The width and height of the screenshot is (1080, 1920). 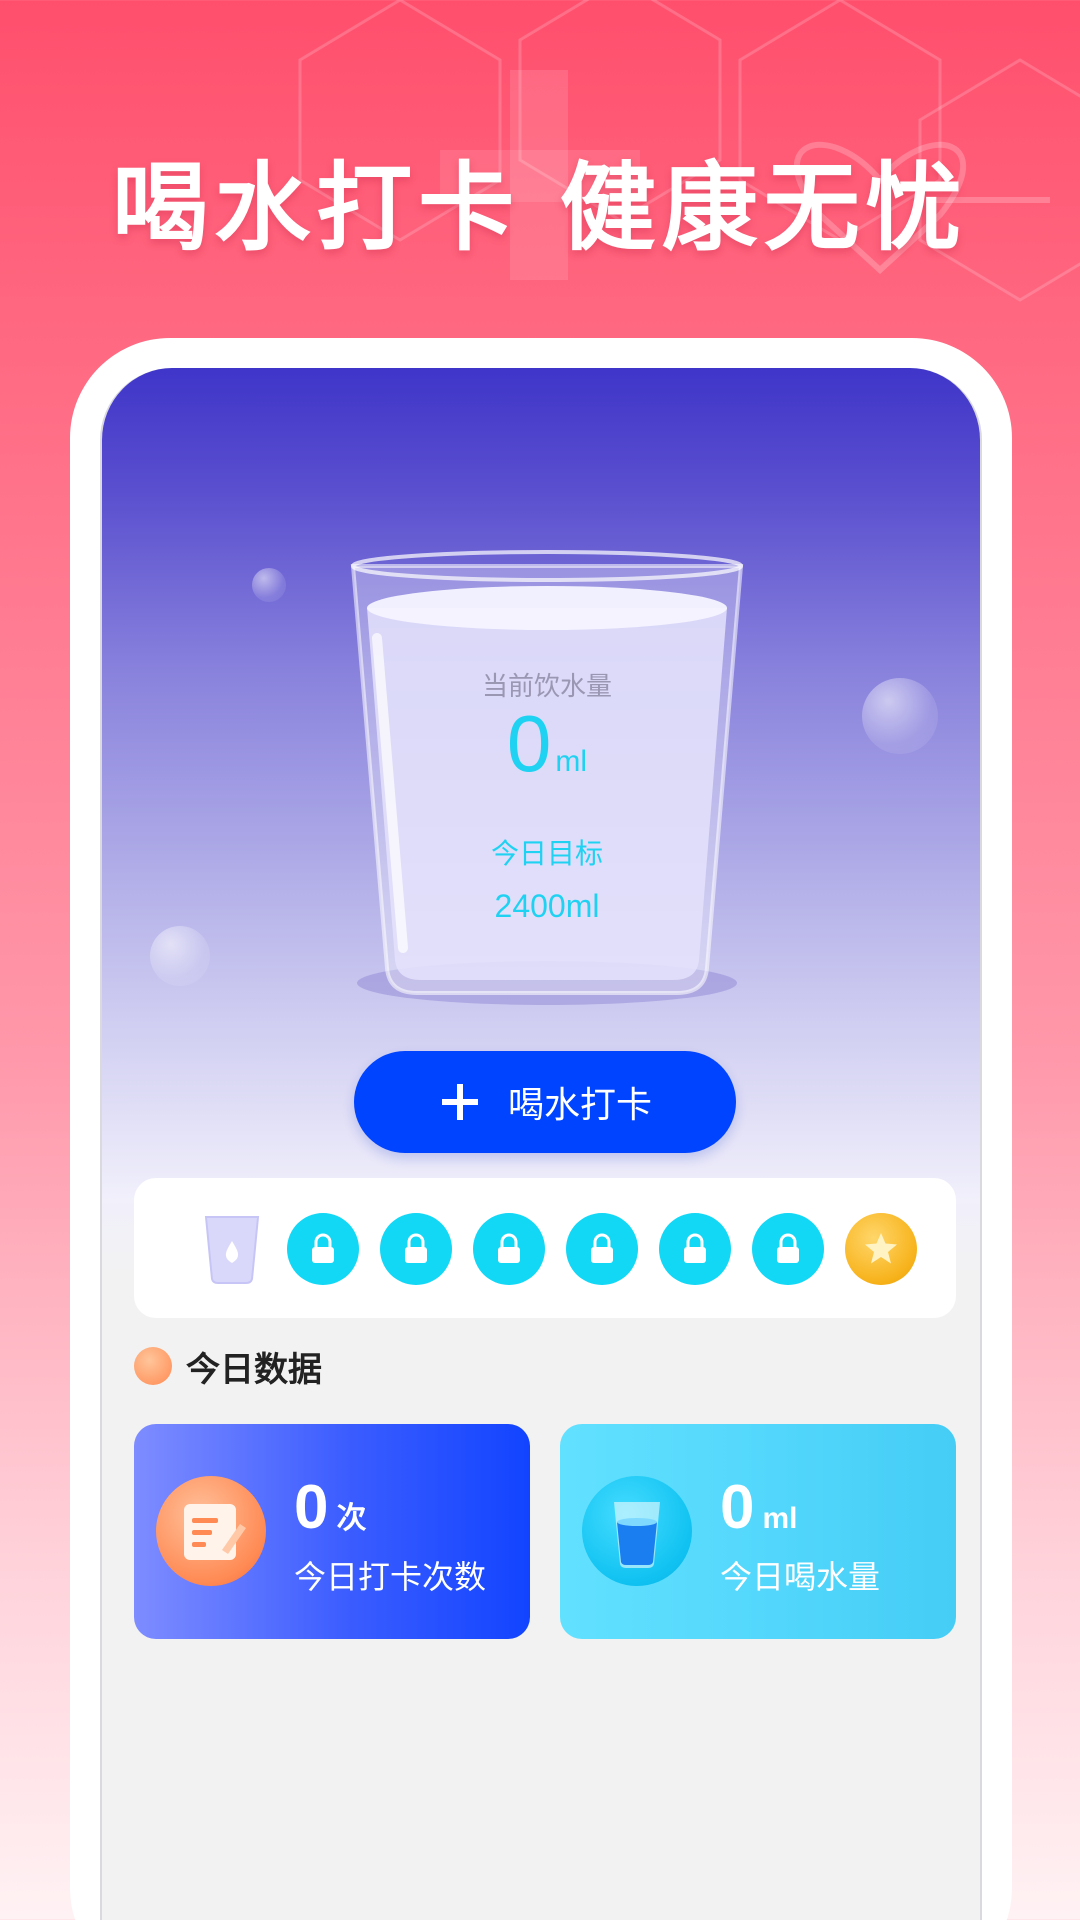 What do you see at coordinates (330, 1507) in the screenshot?
I see `checkin-count-value: 0次` at bounding box center [330, 1507].